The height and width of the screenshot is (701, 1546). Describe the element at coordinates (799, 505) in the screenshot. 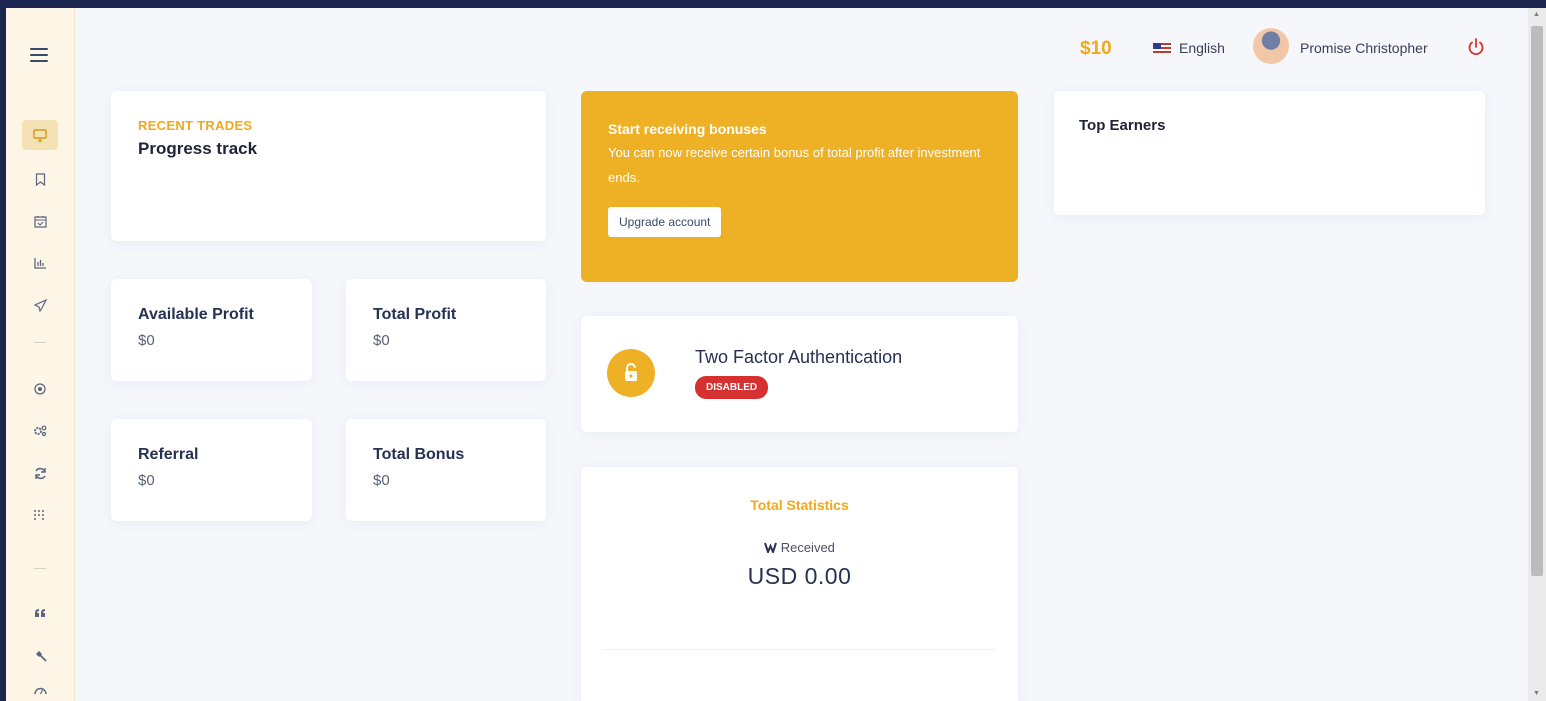

I see `total-statistics-title: Total Statistics` at that location.